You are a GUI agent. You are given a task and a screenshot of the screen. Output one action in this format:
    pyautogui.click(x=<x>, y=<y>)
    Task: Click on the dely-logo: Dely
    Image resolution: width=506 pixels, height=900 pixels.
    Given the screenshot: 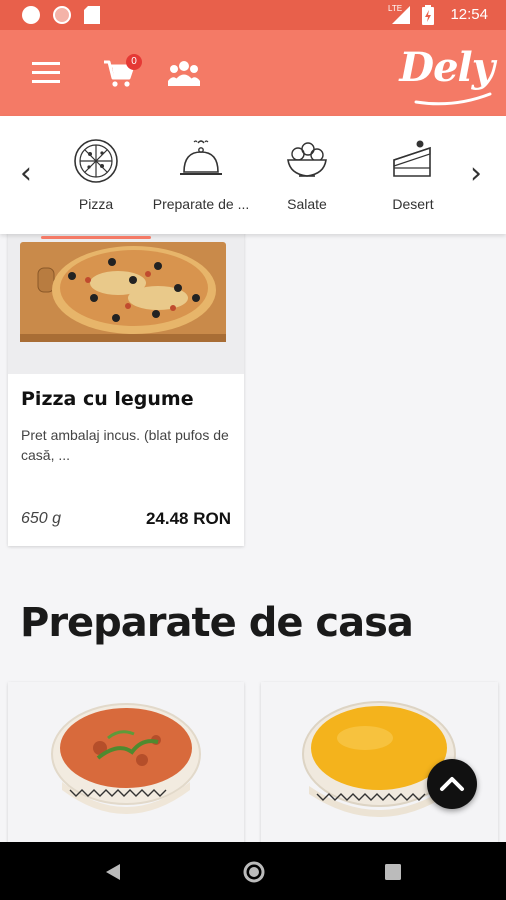 What is the action you would take?
    pyautogui.click(x=447, y=67)
    